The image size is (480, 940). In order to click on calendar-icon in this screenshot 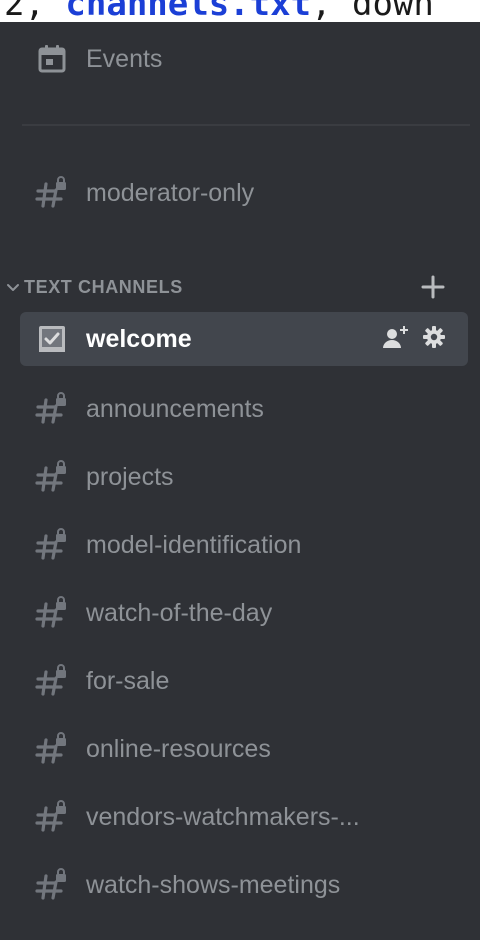, I will do `click(52, 59)`.